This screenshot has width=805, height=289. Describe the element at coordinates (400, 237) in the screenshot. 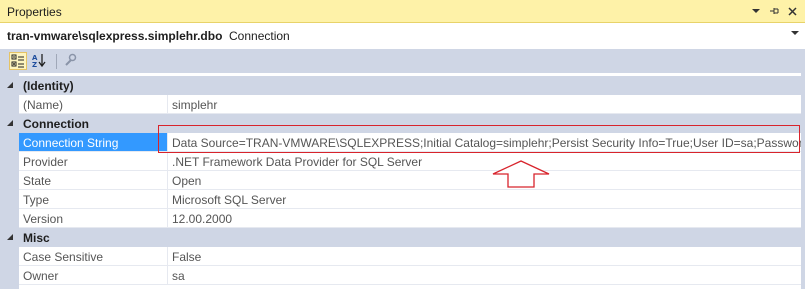

I see `category-misc: Misc` at that location.